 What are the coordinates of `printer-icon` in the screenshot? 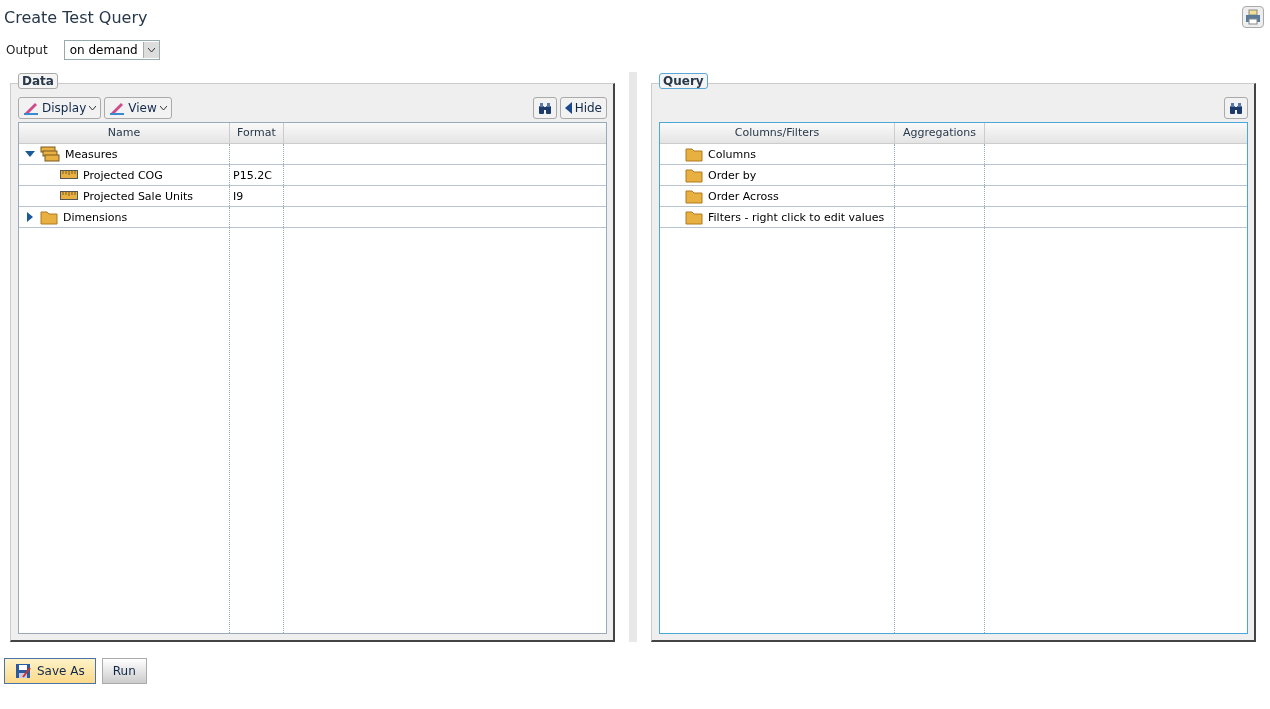 It's located at (1253, 17).